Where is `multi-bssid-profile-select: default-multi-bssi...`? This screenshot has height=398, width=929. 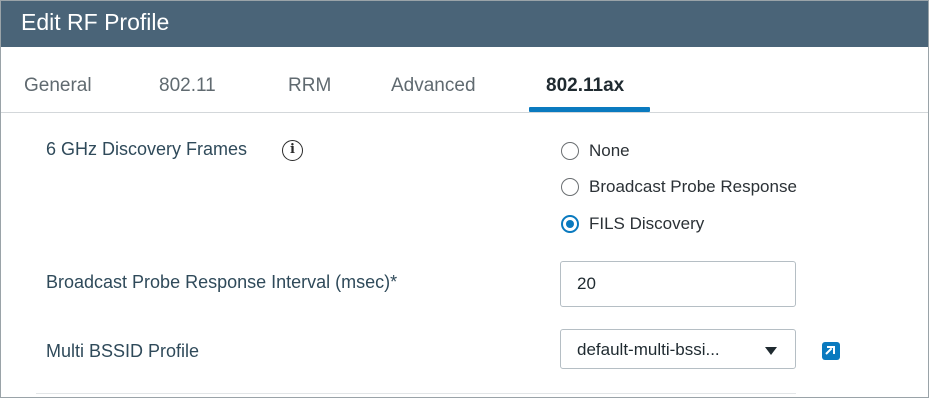
multi-bssid-profile-select: default-multi-bssi... is located at coordinates (678, 349).